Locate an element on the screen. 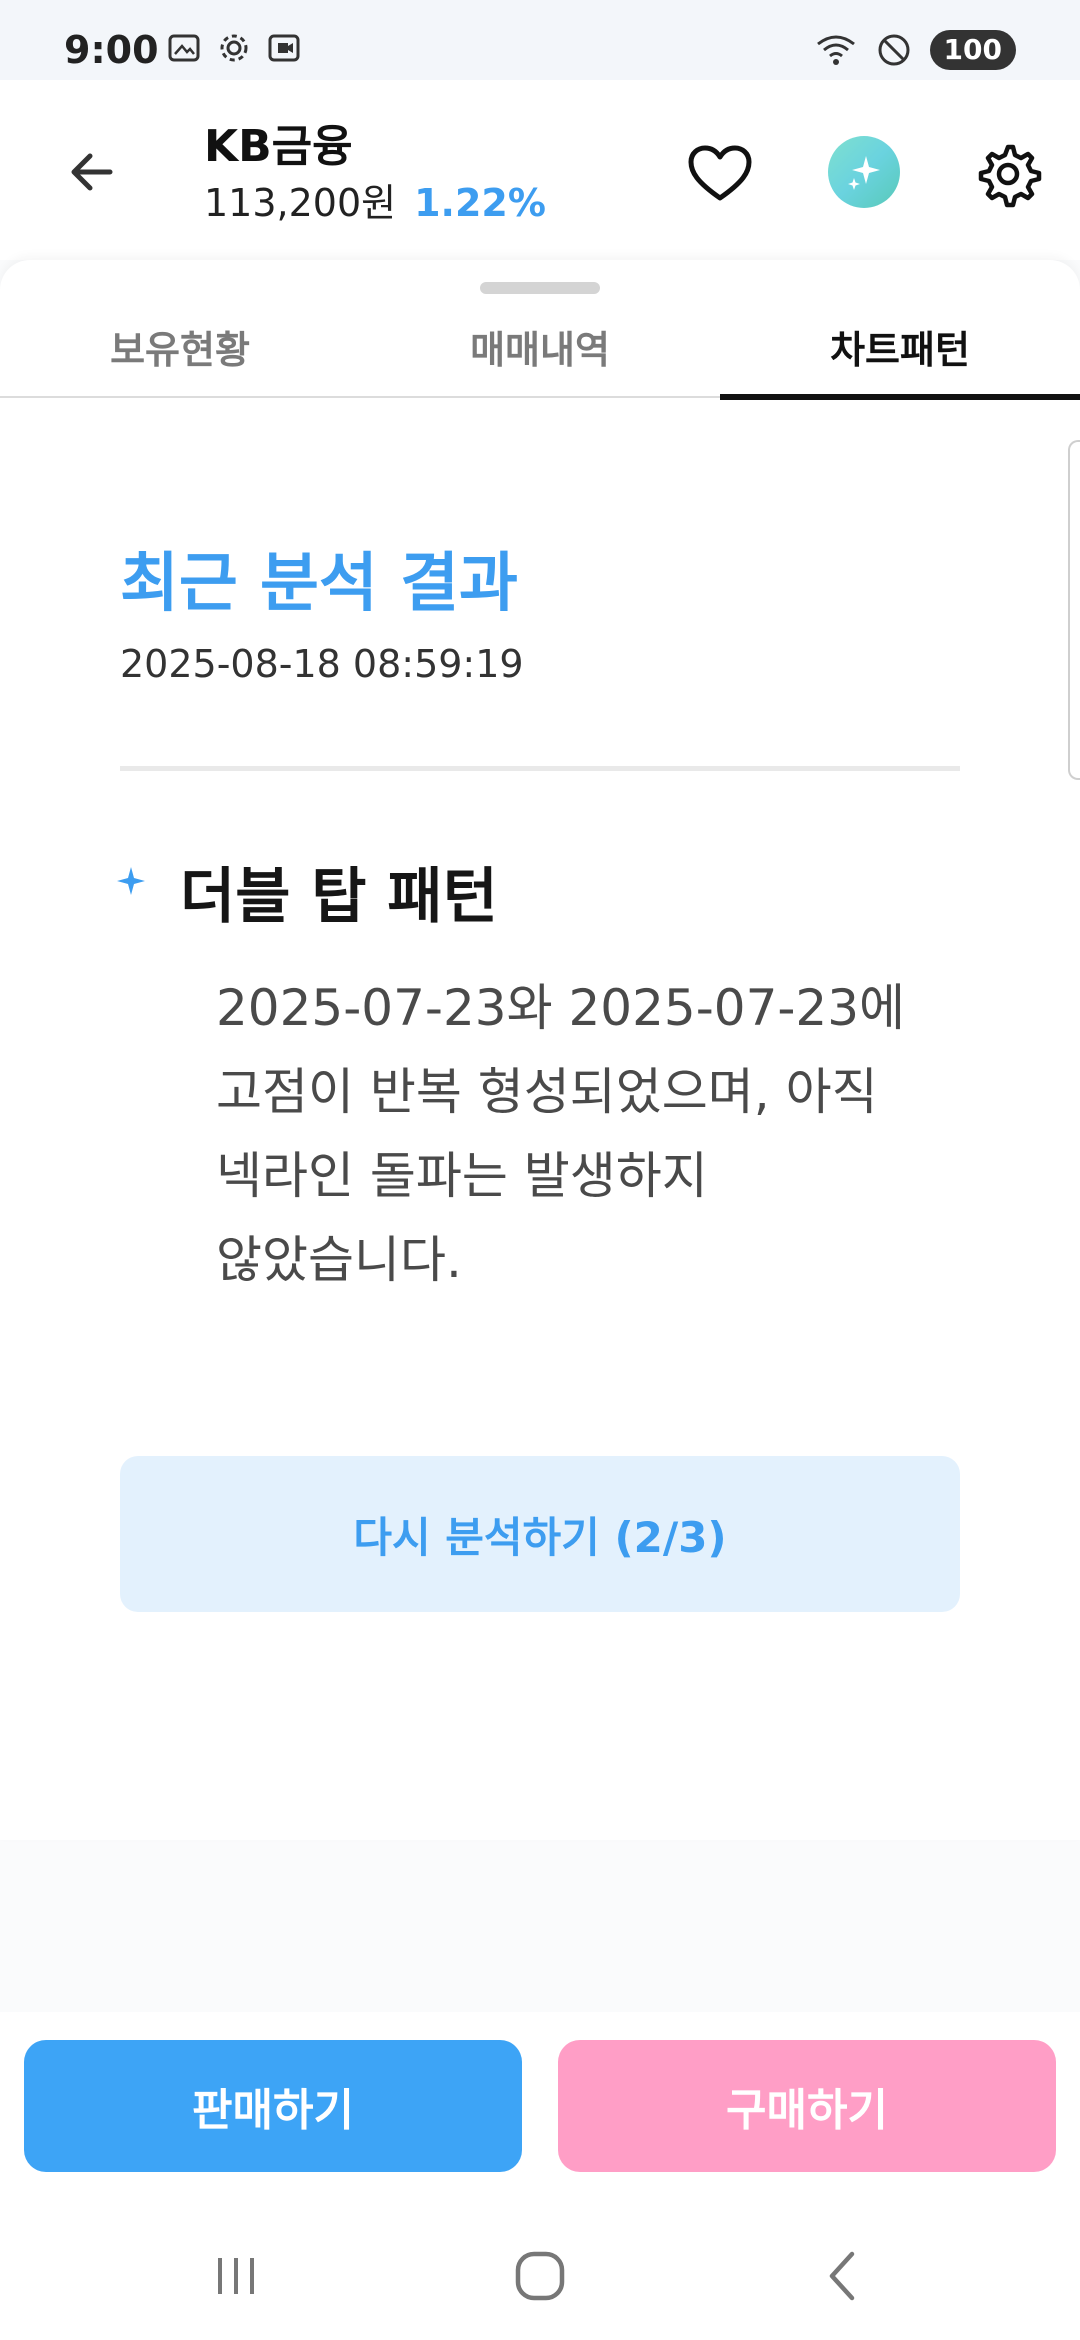 The height and width of the screenshot is (2340, 1080). home-button is located at coordinates (540, 2276).